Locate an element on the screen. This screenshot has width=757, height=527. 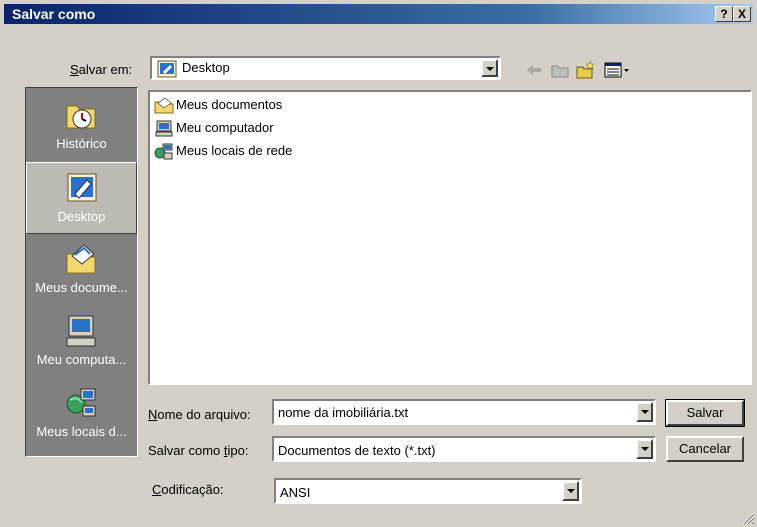
folder-documents-icon is located at coordinates (164, 105).